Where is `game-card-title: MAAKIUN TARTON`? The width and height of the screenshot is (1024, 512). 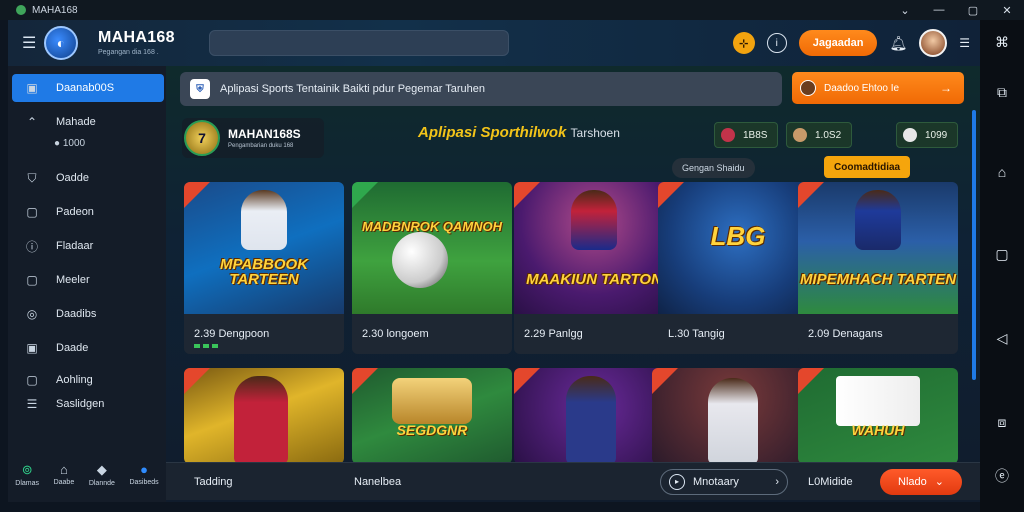
game-card-title: MAAKIUN TARTON is located at coordinates (594, 280).